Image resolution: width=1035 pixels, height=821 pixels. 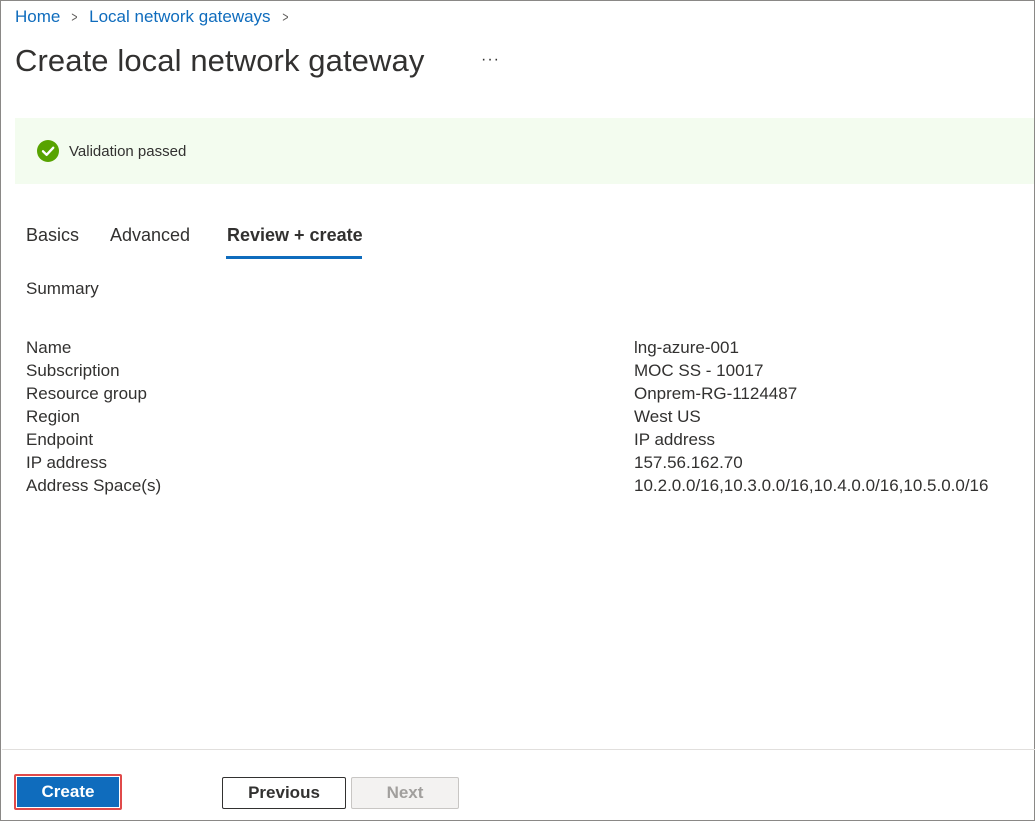 I want to click on breadcrumb: Home > Local network gateways >, so click(x=157, y=17).